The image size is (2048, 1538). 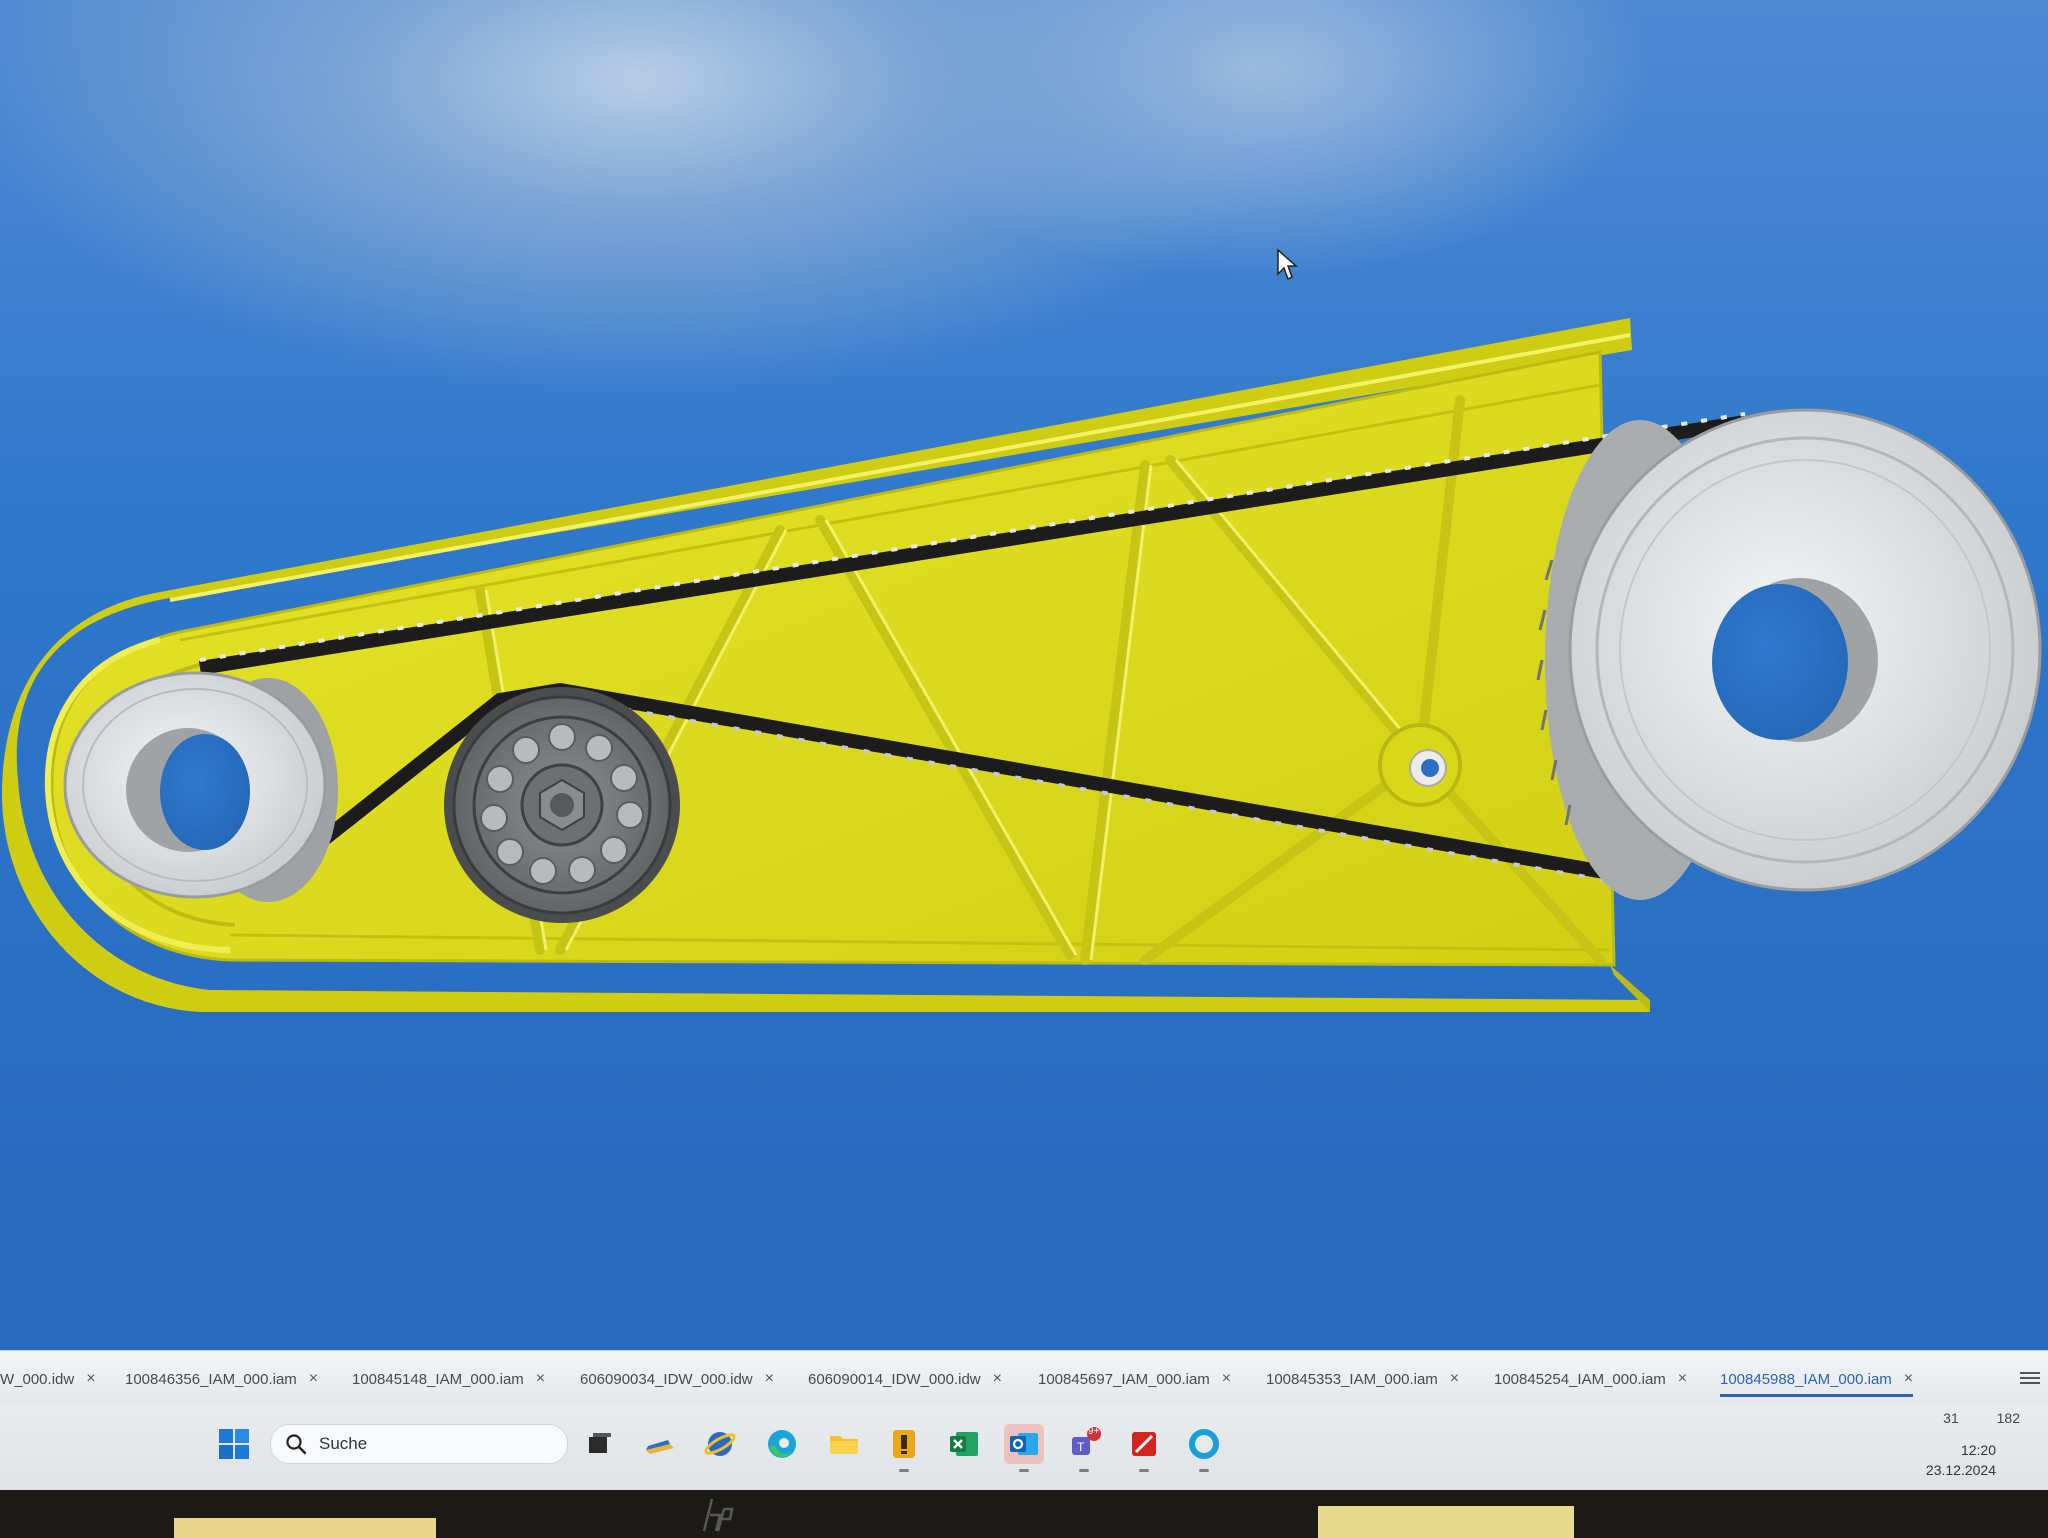 I want to click on document-tab: 100846356_IAM_000.iam ×, so click(x=221, y=1379).